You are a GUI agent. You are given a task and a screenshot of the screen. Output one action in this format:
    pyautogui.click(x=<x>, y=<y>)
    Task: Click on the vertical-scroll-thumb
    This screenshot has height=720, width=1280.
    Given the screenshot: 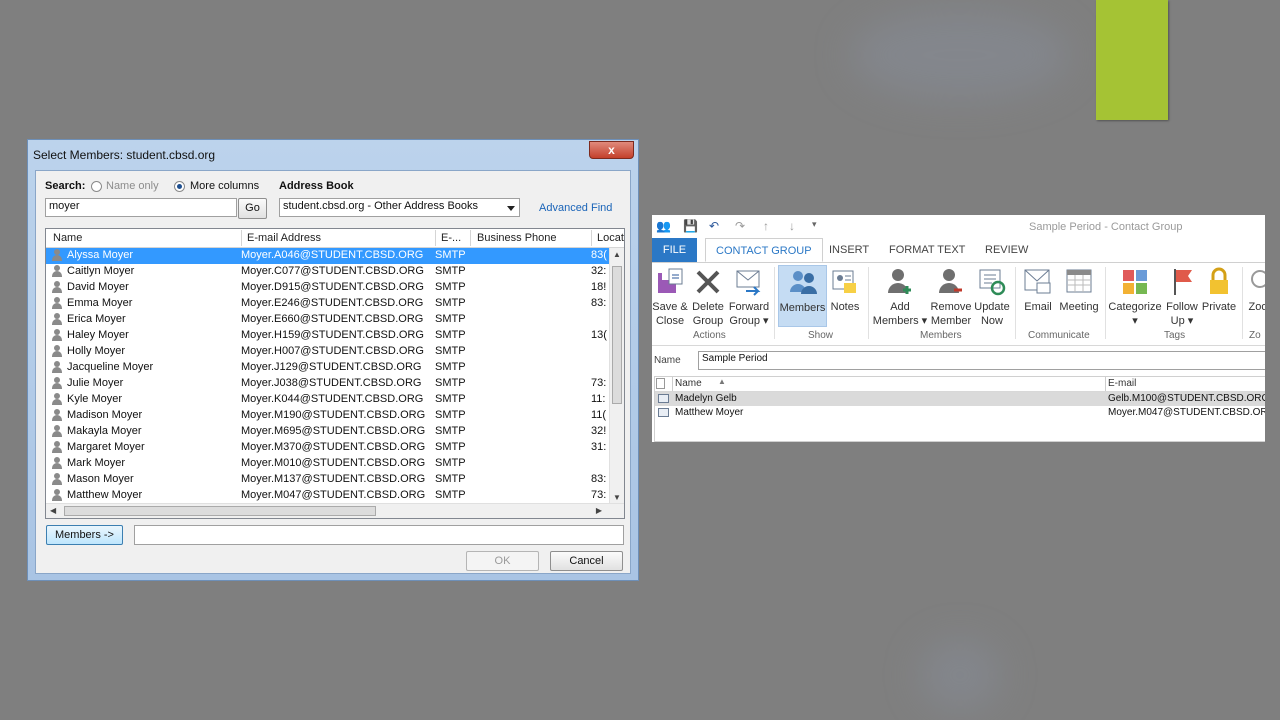 What is the action you would take?
    pyautogui.click(x=617, y=335)
    